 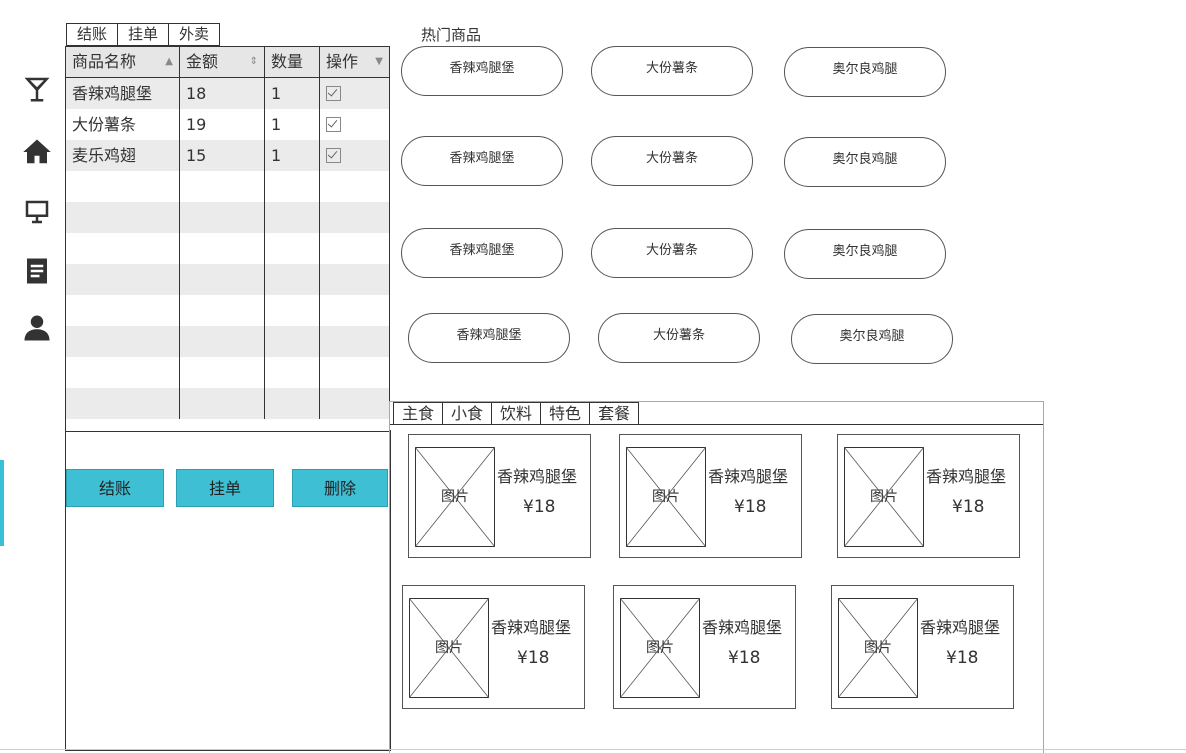 What do you see at coordinates (222, 124) in the screenshot?
I see `cell-amount: 19` at bounding box center [222, 124].